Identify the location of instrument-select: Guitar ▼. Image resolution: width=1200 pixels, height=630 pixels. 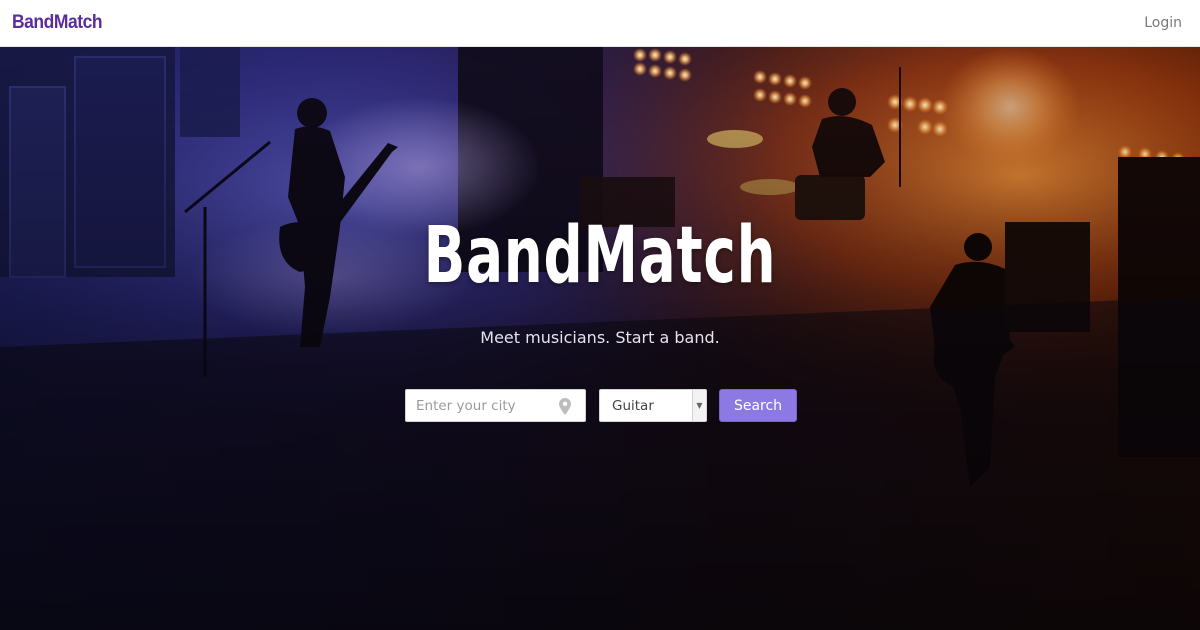
(653, 405).